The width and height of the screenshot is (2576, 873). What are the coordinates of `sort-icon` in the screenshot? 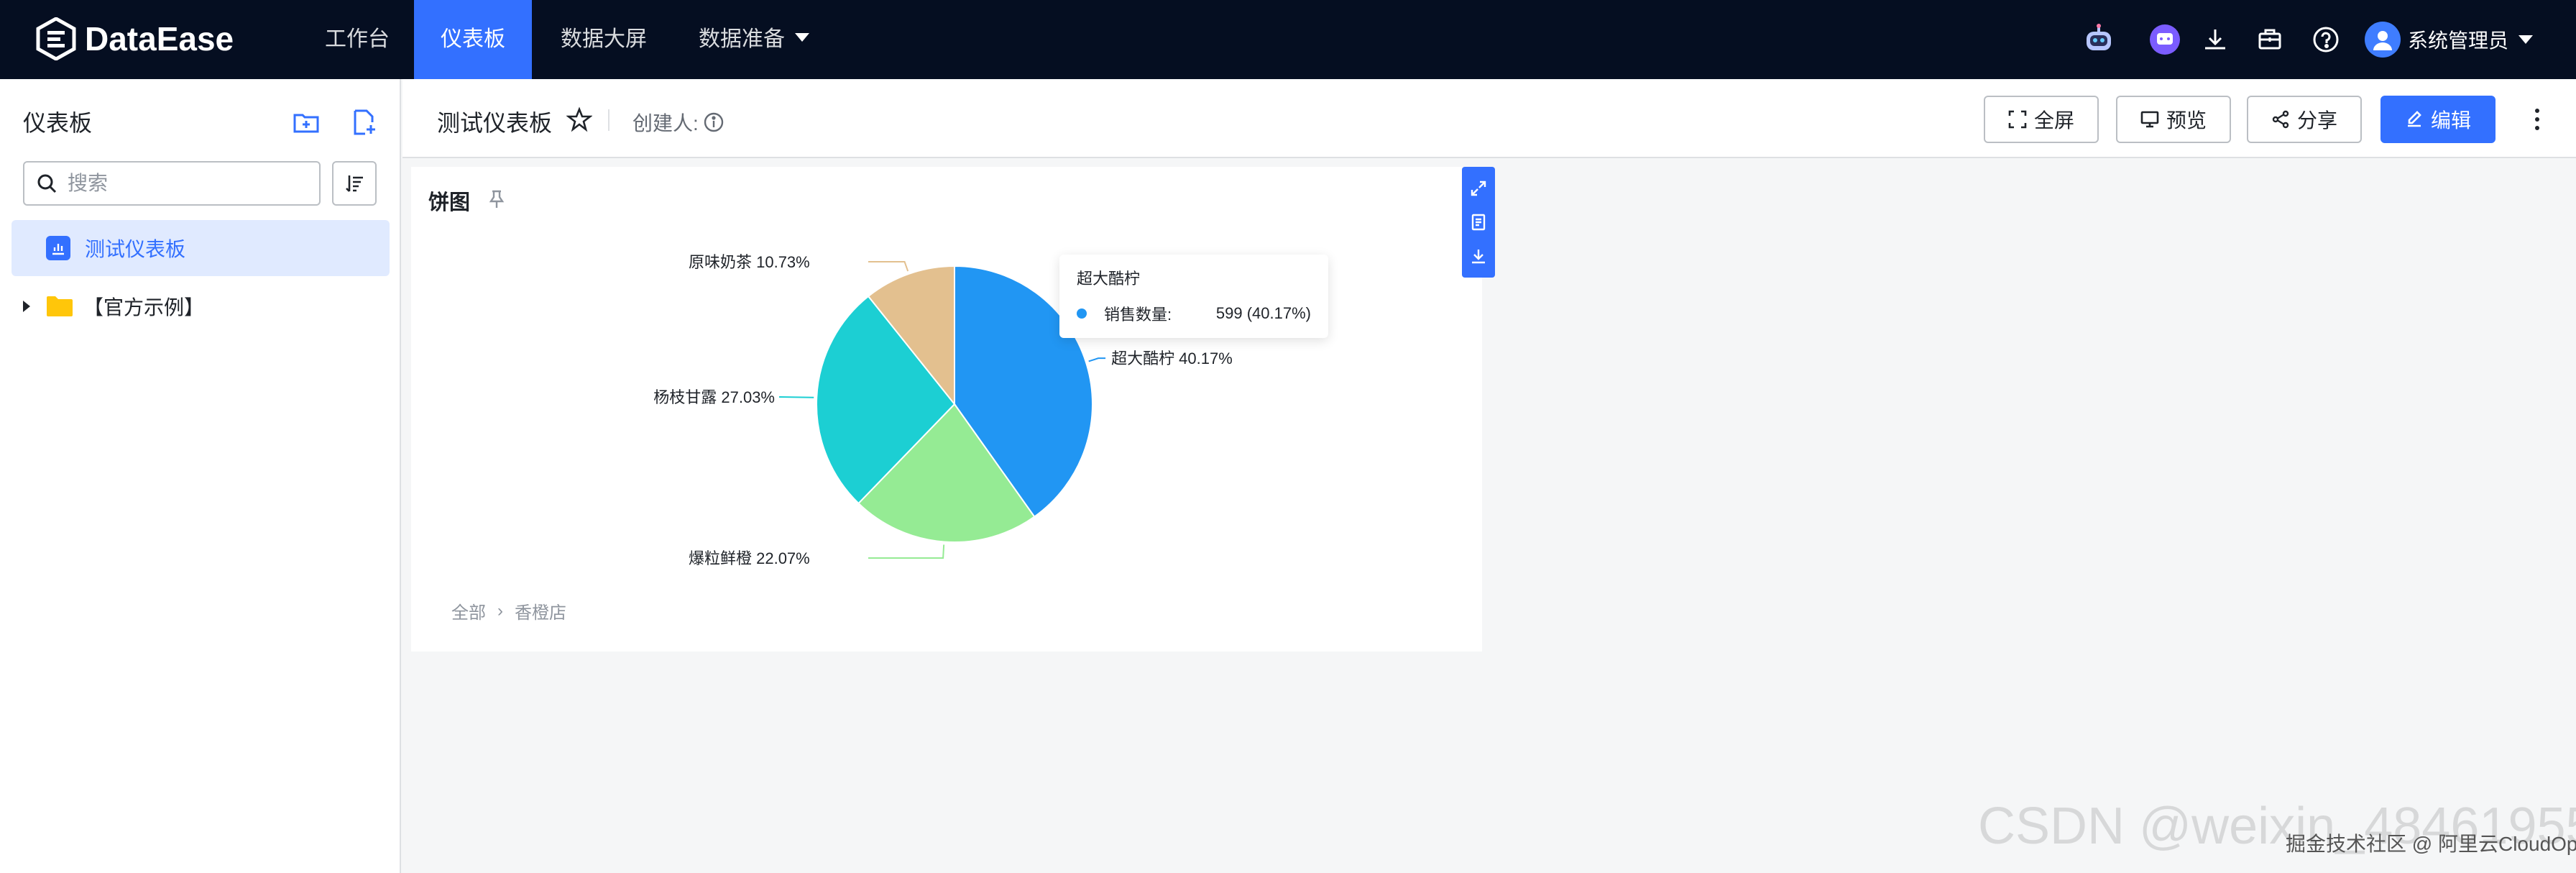 It's located at (354, 183).